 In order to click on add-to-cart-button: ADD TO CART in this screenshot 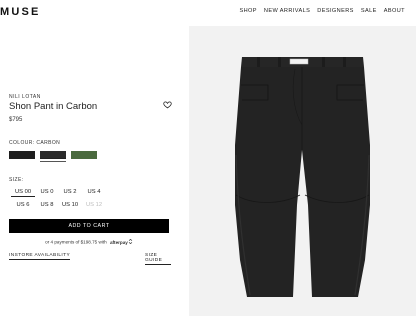, I will do `click(89, 226)`.